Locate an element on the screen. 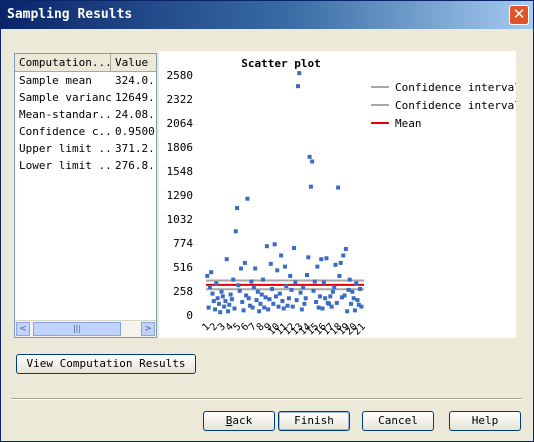 Image resolution: width=534 pixels, height=442 pixels. grip-icon: ||| is located at coordinates (77, 328).